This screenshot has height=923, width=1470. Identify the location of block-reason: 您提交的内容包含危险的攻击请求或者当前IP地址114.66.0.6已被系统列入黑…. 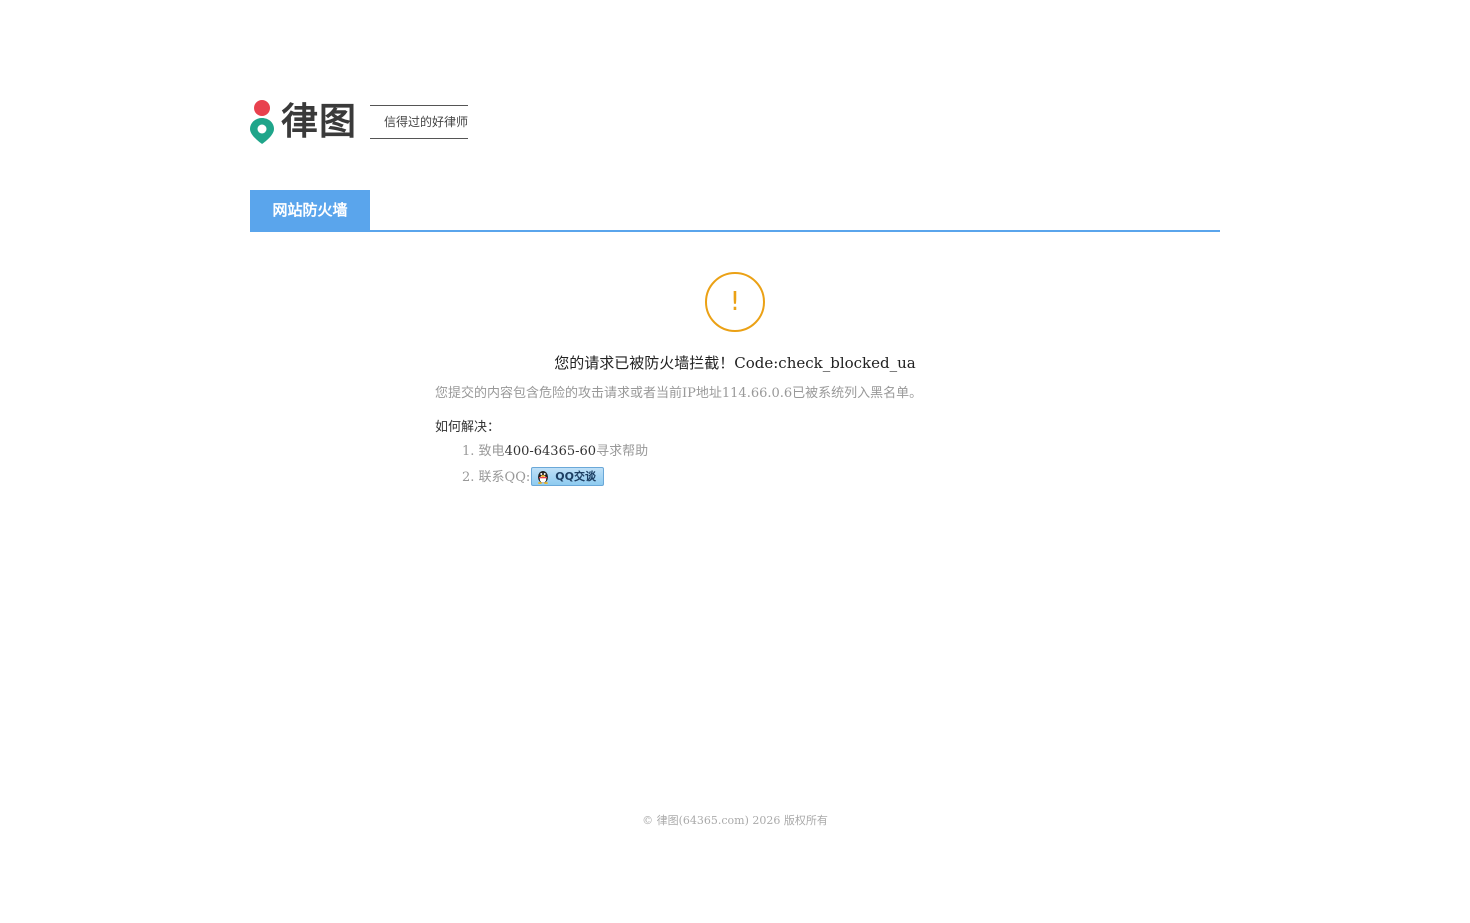
(679, 393).